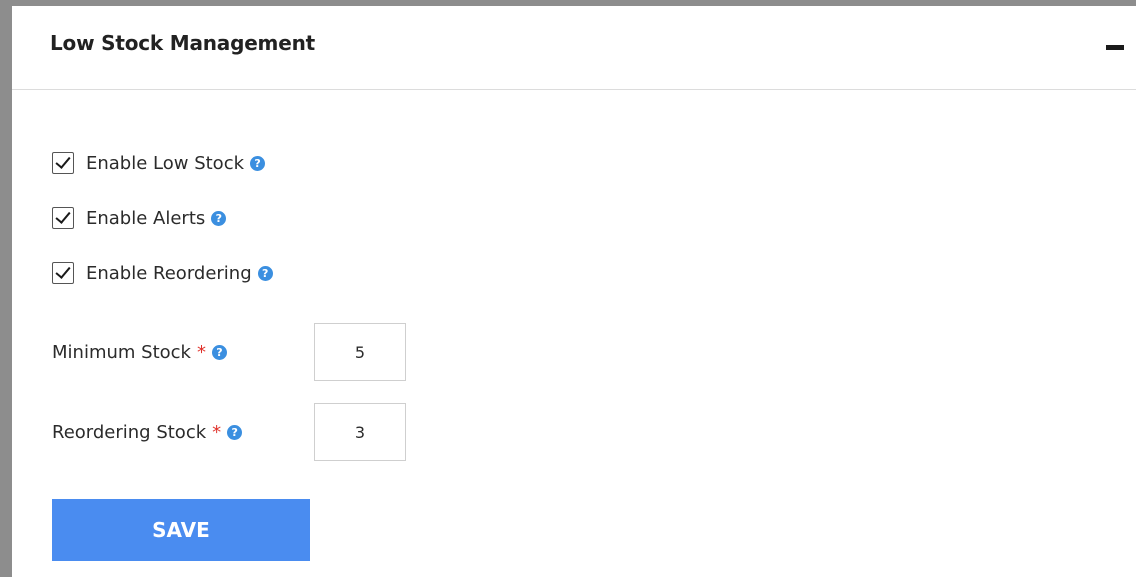 This screenshot has width=1136, height=577. I want to click on enable-alerts-label: Enable Alerts, so click(146, 218).